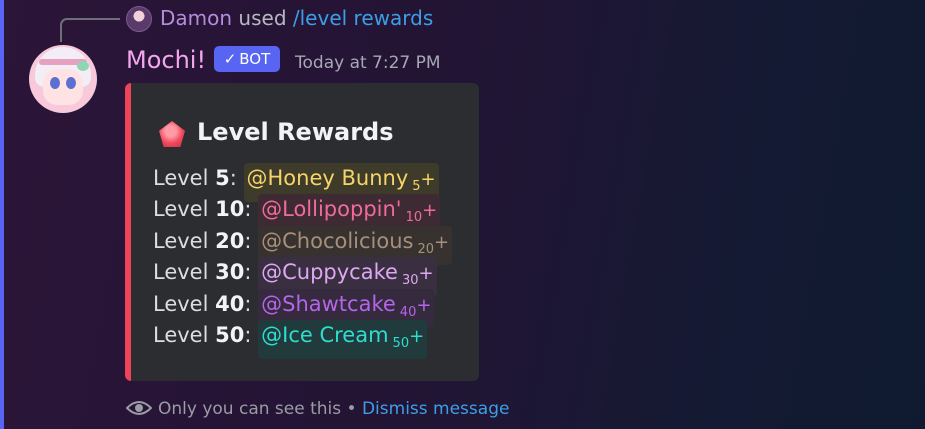 The image size is (925, 429). I want to click on role-name: @Ice Cream, so click(325, 334).